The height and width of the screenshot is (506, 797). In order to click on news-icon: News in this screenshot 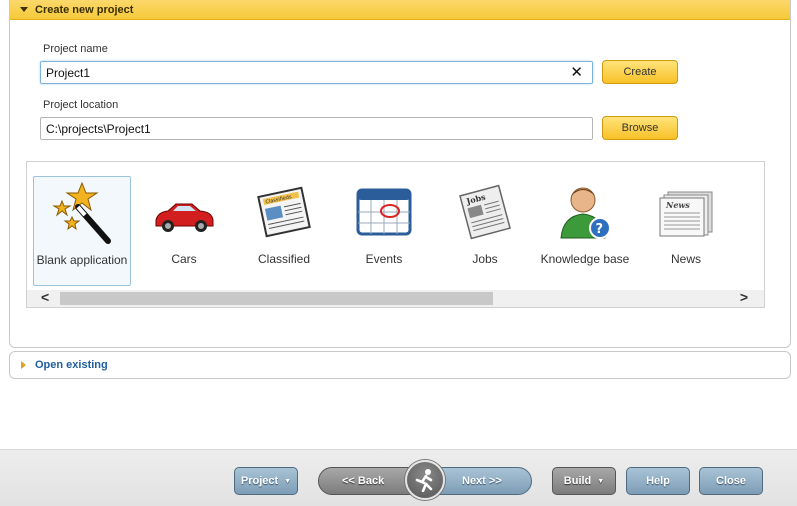, I will do `click(686, 214)`.